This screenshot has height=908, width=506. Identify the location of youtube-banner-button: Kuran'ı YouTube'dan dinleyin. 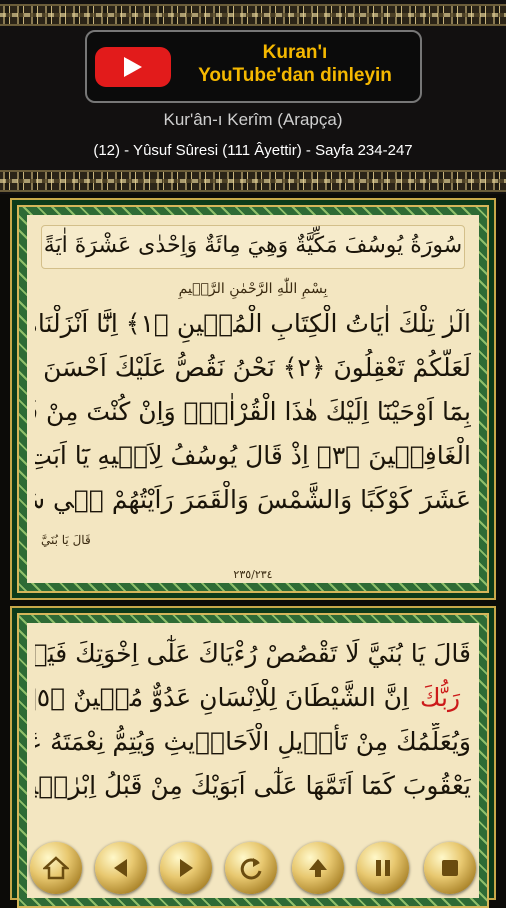
(253, 66).